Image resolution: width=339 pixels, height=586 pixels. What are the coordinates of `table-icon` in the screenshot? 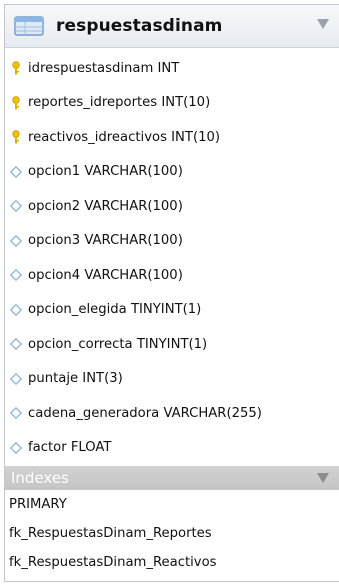 It's located at (29, 26).